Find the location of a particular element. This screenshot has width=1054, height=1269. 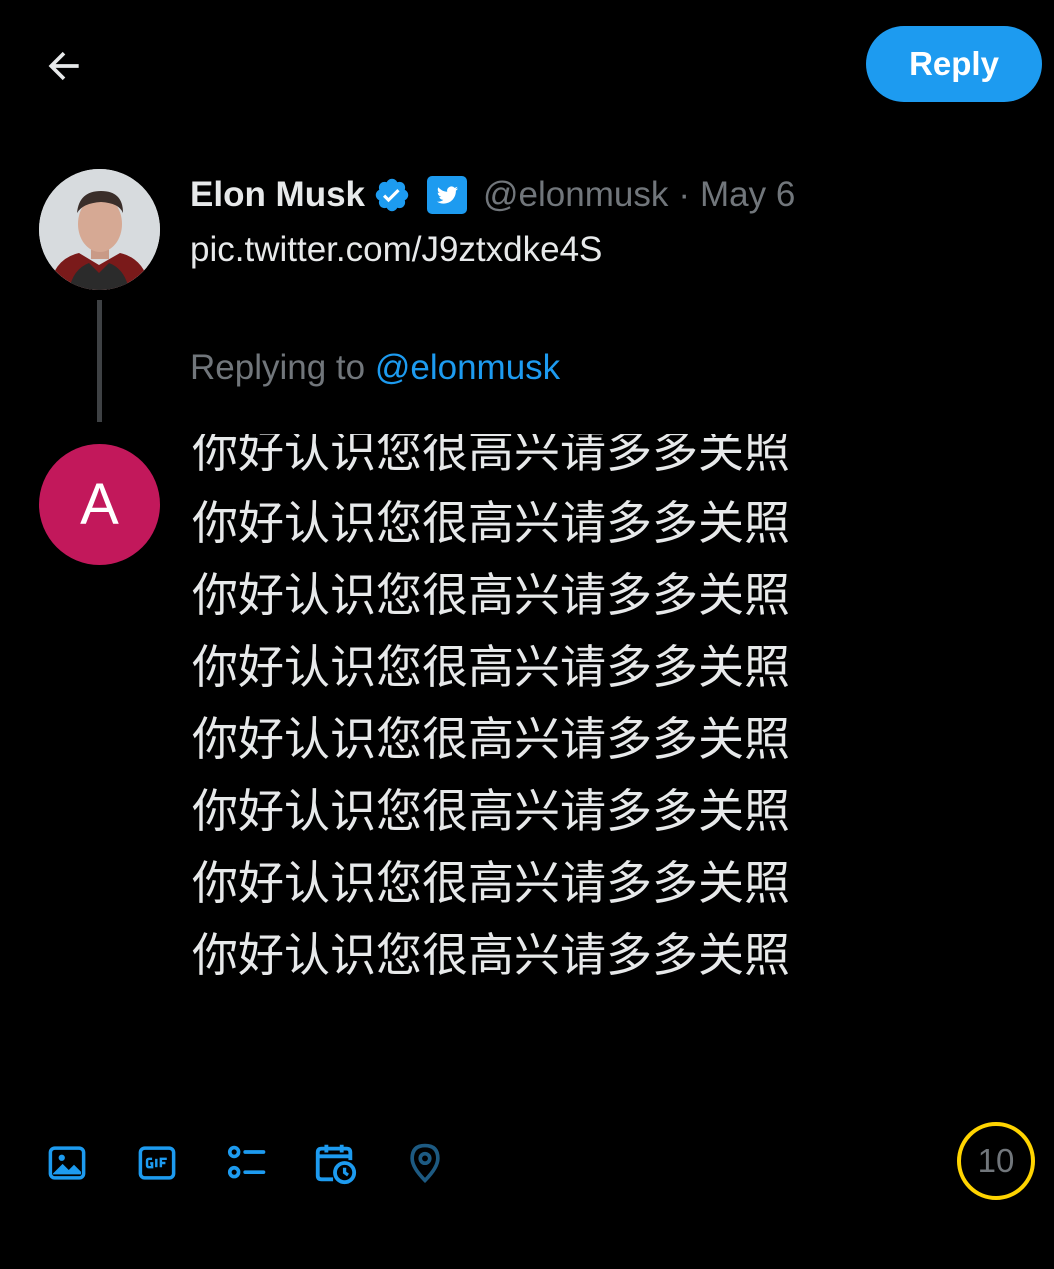

author-name: Elon Musk is located at coordinates (277, 195).